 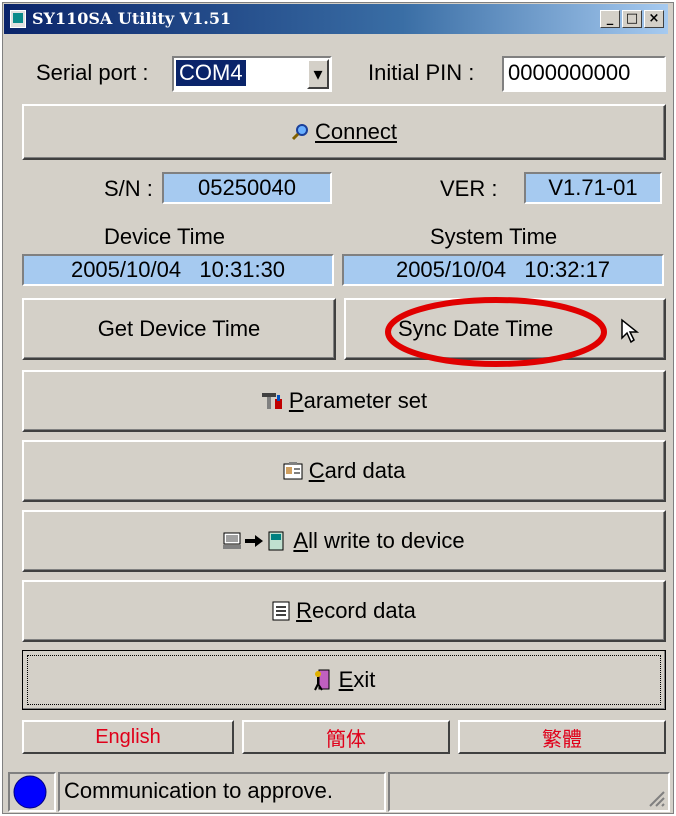 I want to click on language-simplified-chinese-button: 簡体, so click(x=346, y=737).